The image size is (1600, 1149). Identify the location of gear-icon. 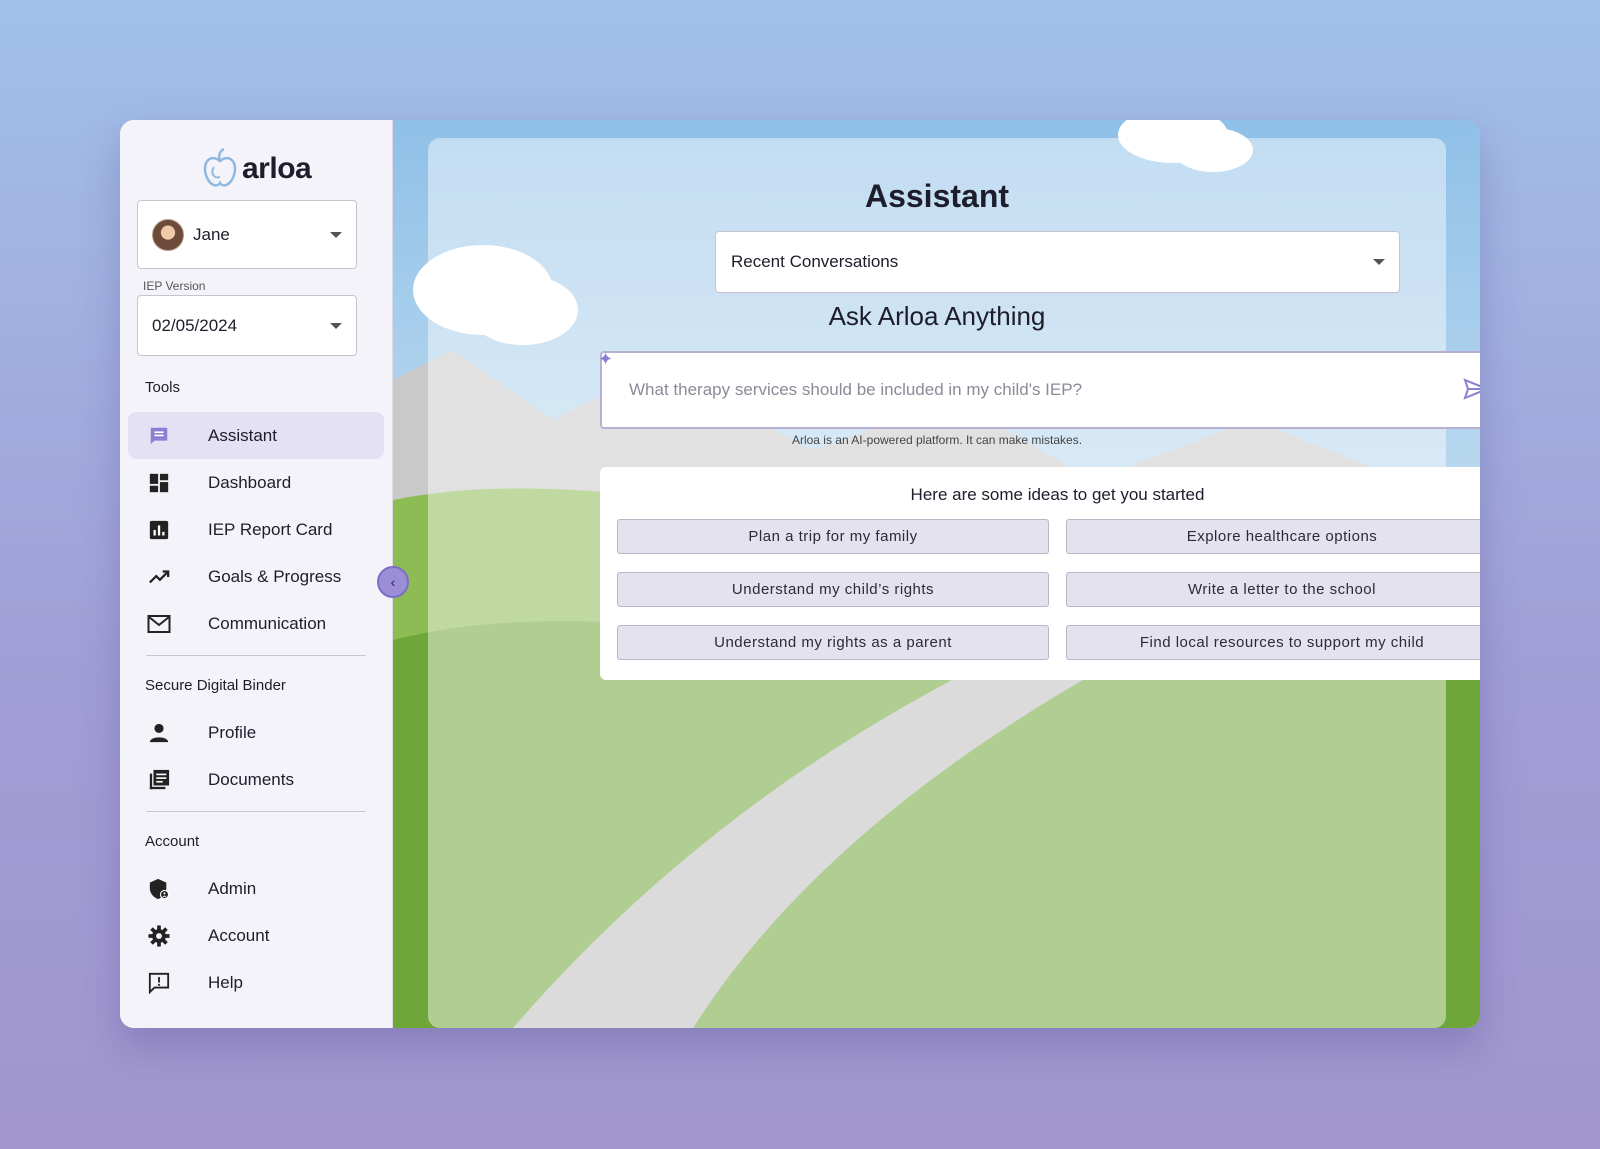
(159, 936).